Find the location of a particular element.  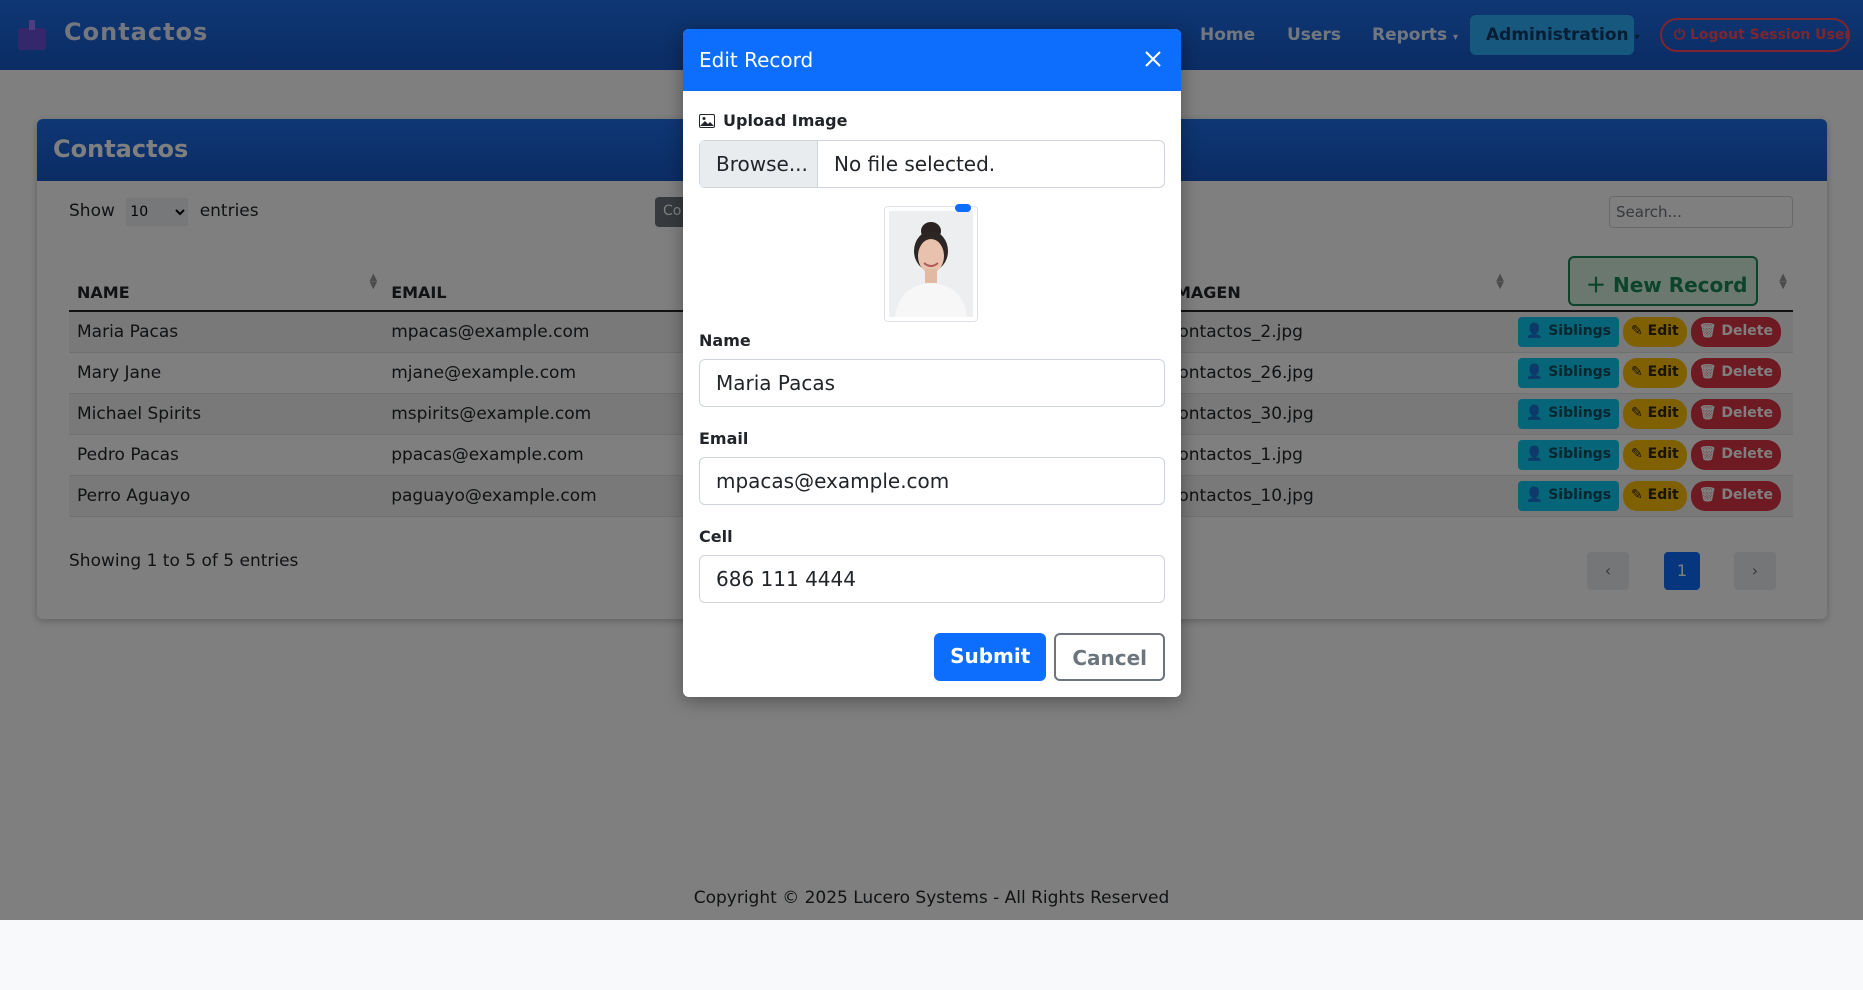

modal-title: Edit Record is located at coordinates (756, 60).